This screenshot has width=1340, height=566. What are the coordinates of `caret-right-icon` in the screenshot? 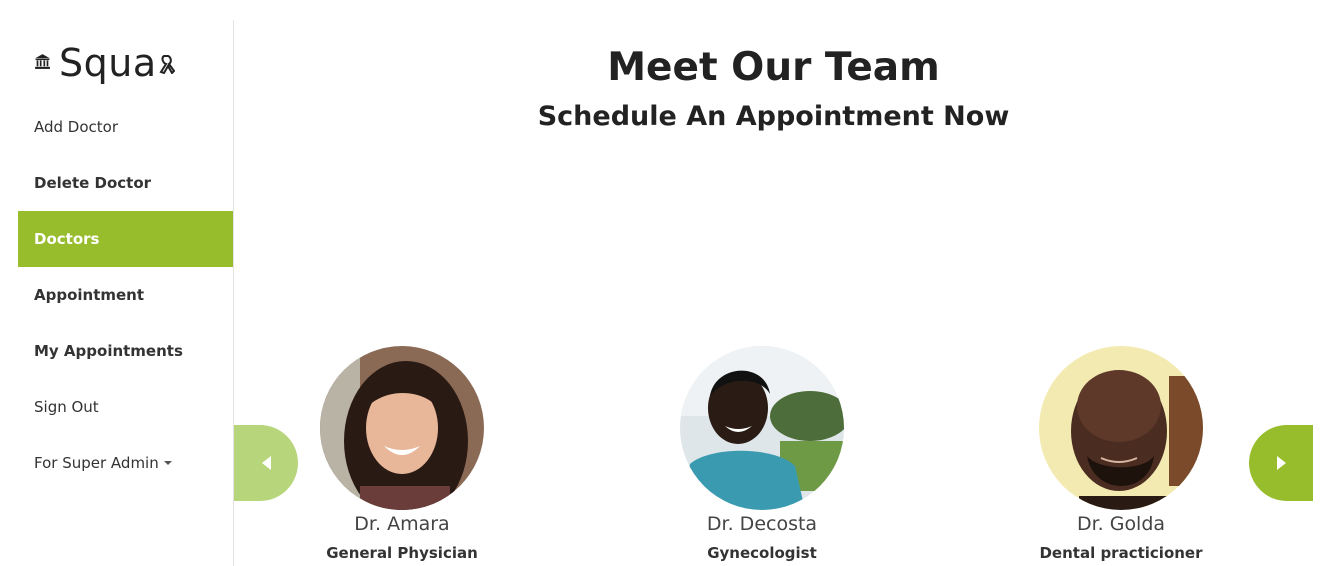 It's located at (1281, 463).